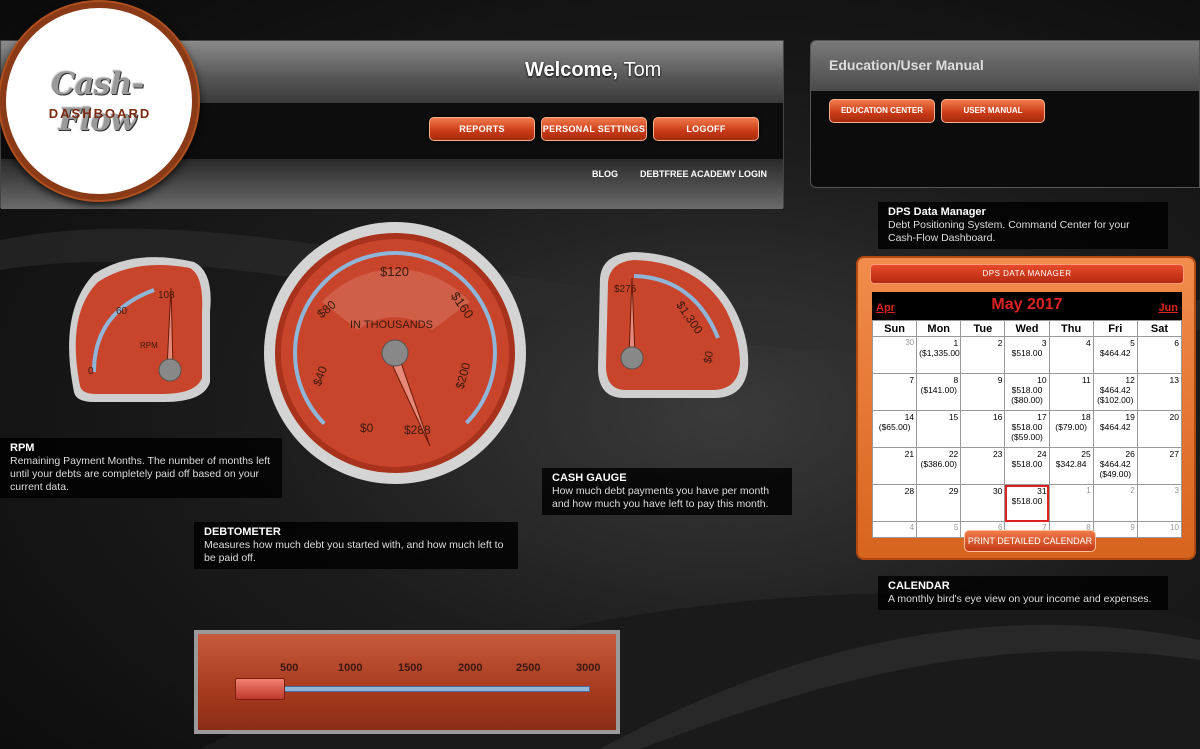  I want to click on dps-data-manager-button: DPS DATA MANAGER, so click(1027, 274).